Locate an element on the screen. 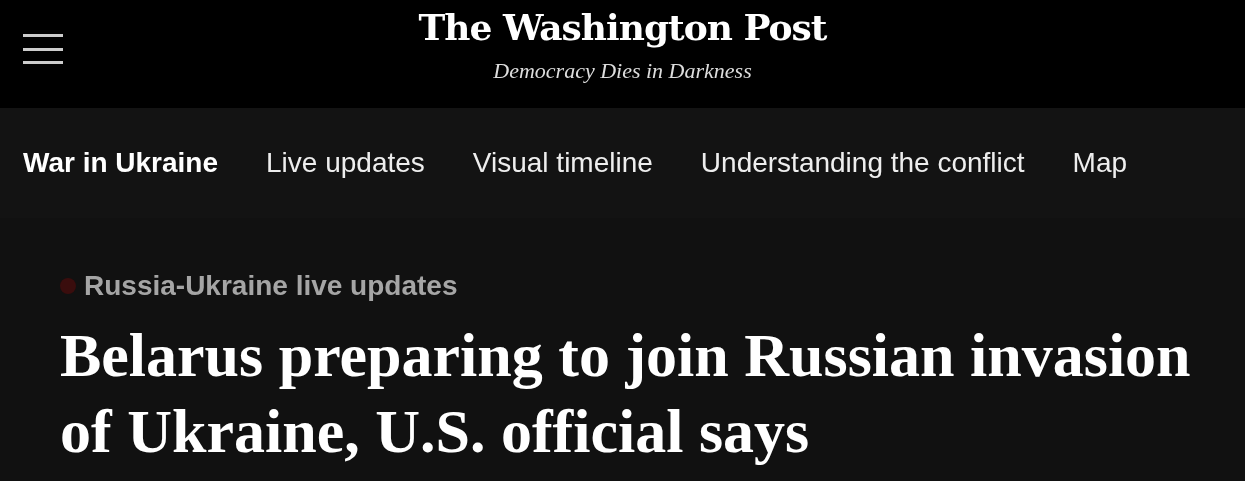  menu-icon is located at coordinates (43, 49).